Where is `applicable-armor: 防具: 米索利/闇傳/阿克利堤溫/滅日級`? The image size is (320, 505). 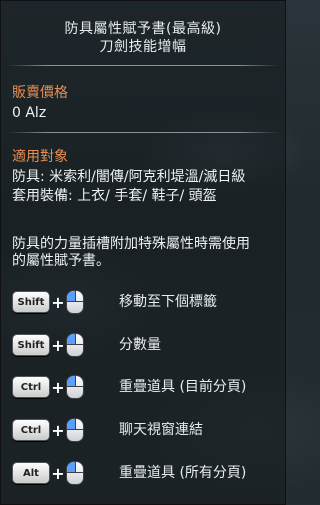 applicable-armor: 防具: 米索利/闇傳/阿克利堤溫/滅日級 is located at coordinates (129, 177).